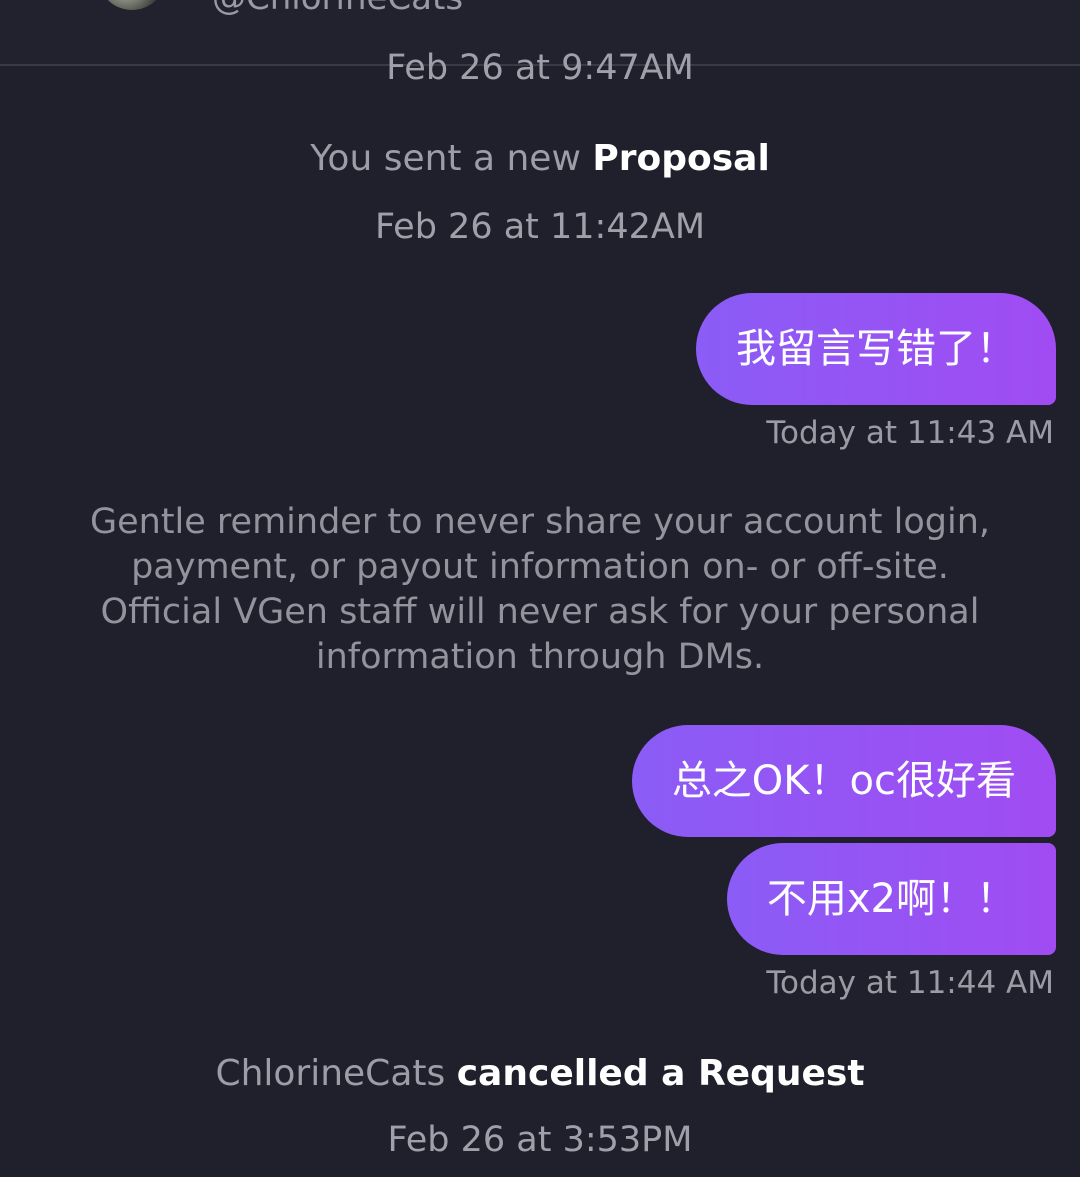  I want to click on message-bubble-1: 我留言写错了！, so click(876, 349).